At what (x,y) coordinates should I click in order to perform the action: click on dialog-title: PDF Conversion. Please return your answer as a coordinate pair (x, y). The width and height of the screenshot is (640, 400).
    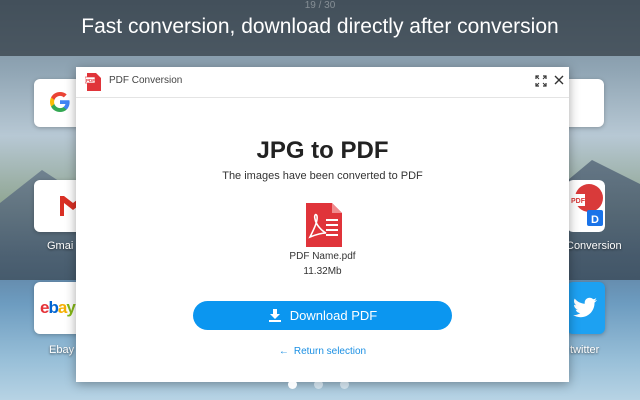
    Looking at the image, I should click on (146, 80).